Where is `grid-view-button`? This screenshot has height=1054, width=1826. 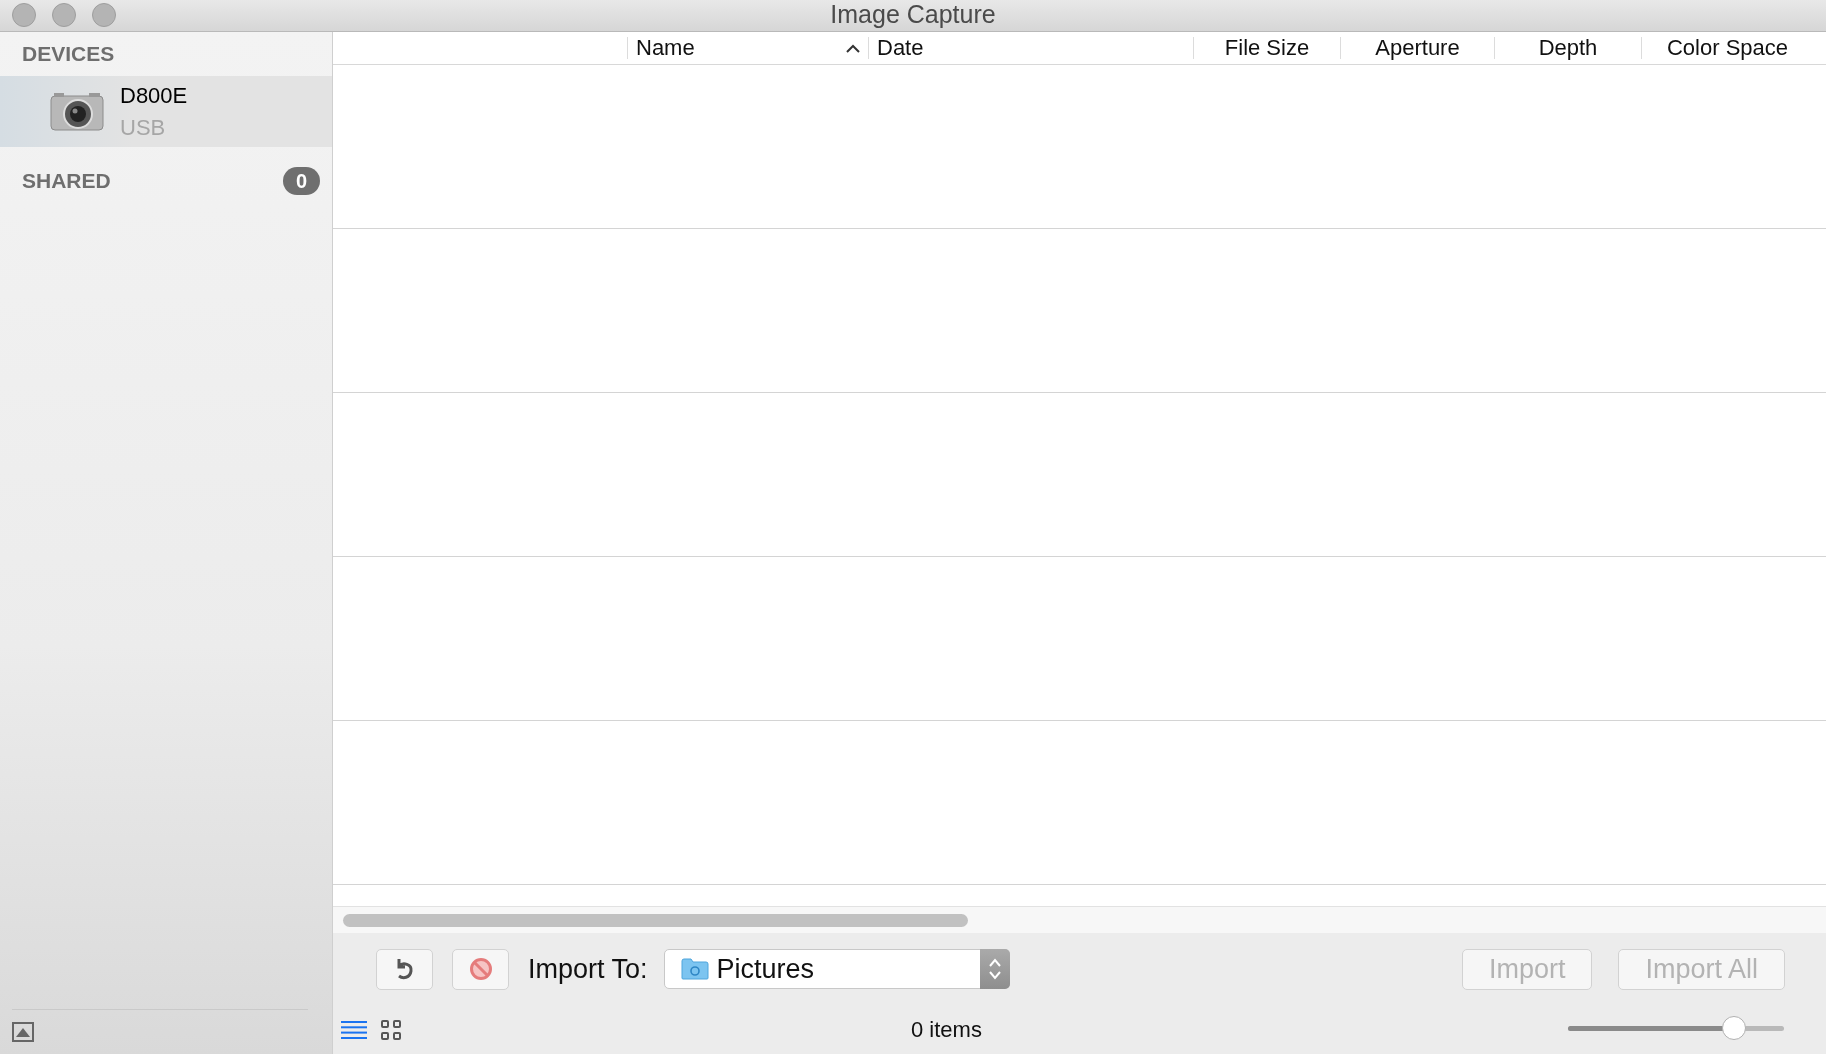
grid-view-button is located at coordinates (391, 1029).